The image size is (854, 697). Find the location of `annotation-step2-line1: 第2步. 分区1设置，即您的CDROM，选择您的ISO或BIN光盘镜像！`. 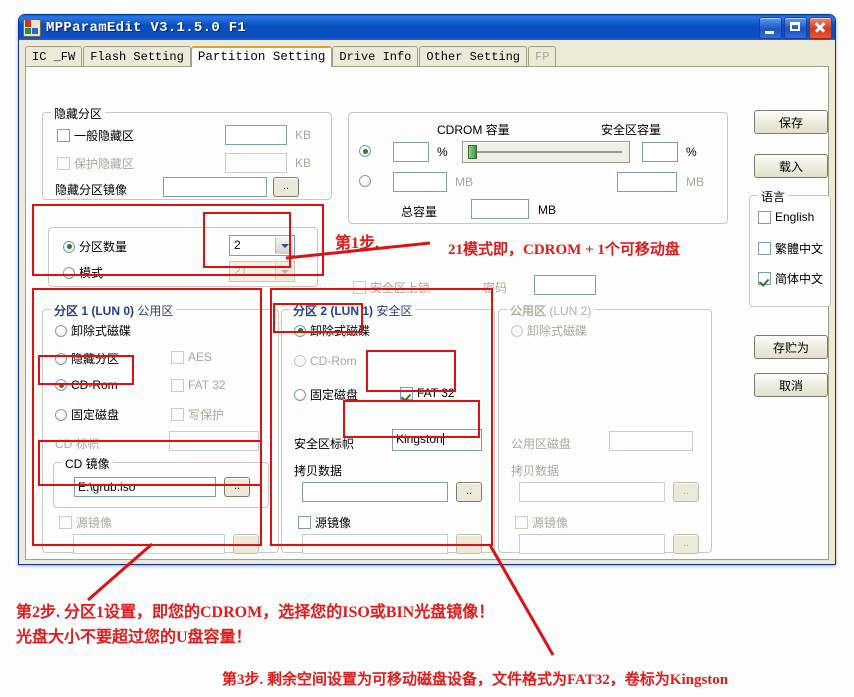

annotation-step2-line1: 第2步. 分区1设置，即您的CDROM，选择您的ISO或BIN光盘镜像！ is located at coordinates (255, 612).